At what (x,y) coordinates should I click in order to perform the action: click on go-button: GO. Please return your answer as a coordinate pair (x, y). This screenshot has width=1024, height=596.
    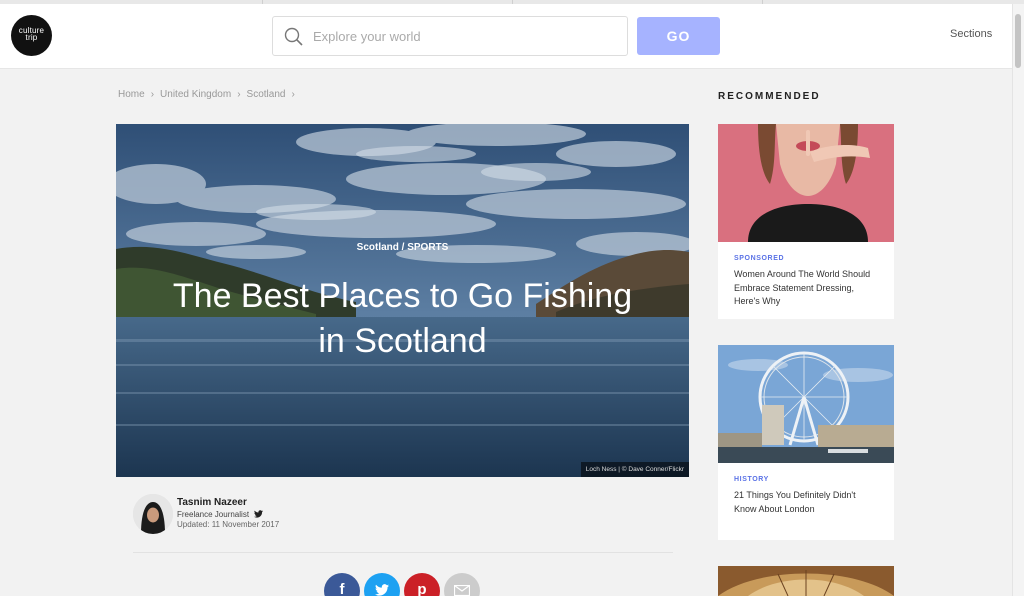
    Looking at the image, I should click on (678, 36).